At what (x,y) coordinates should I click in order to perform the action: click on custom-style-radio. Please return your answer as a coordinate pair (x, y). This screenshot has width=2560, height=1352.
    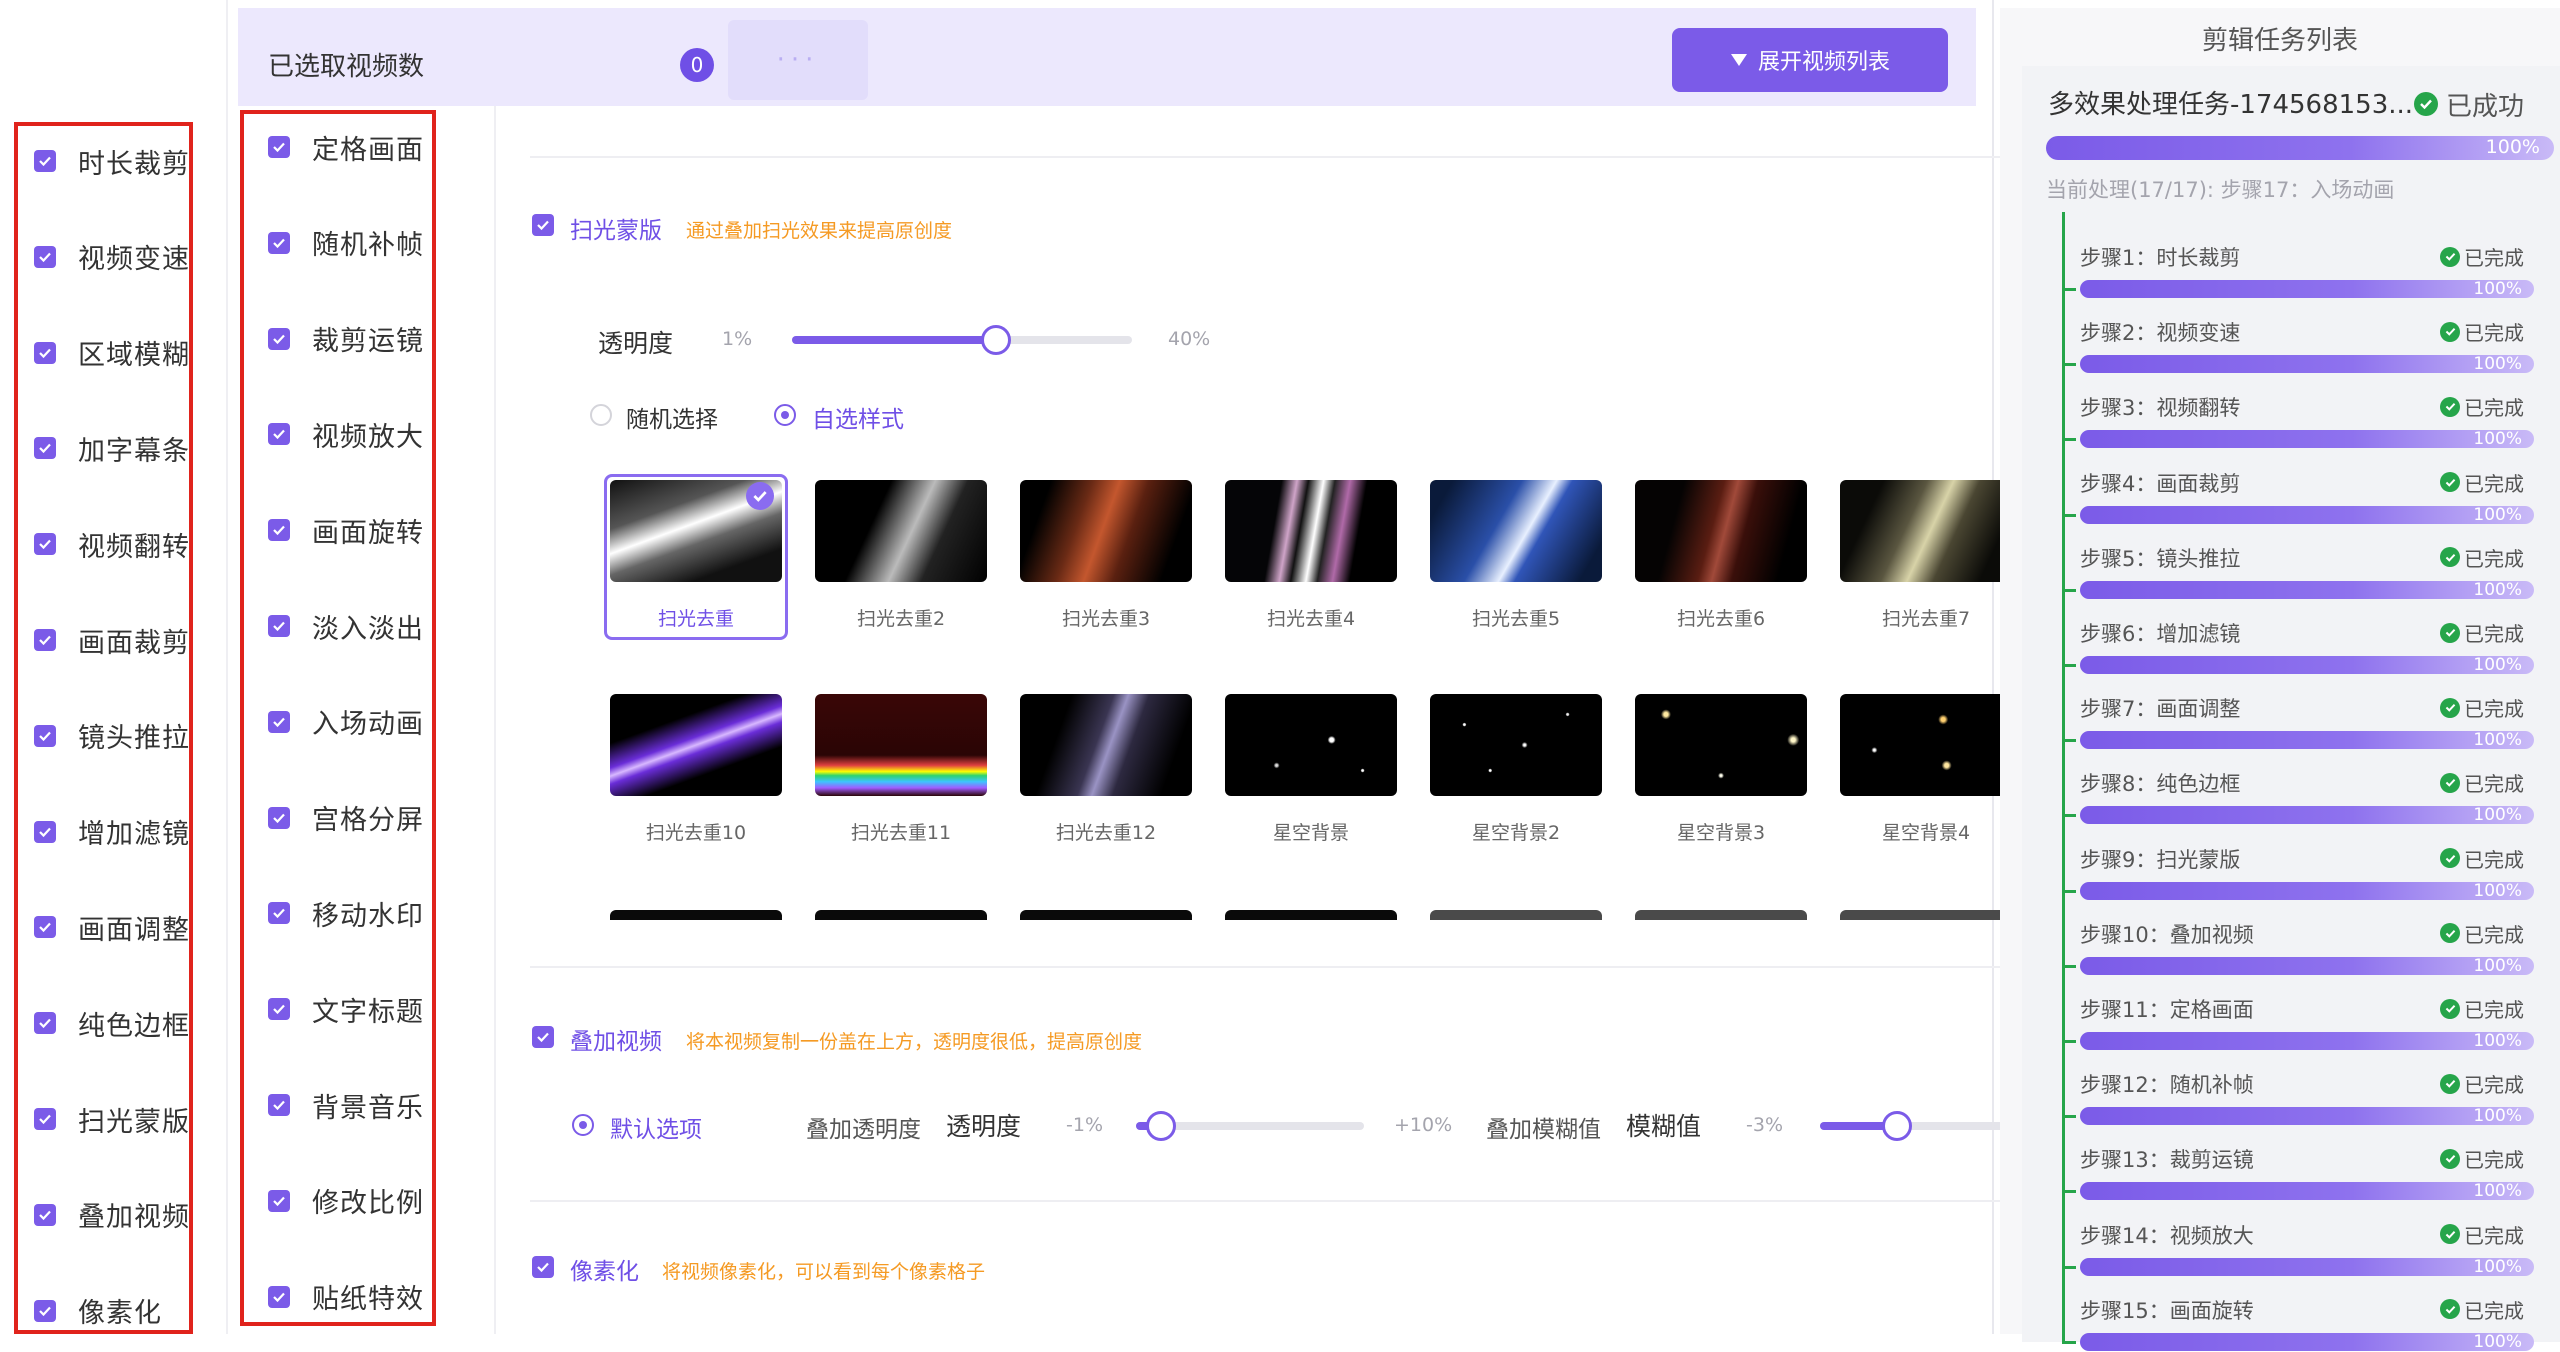
    Looking at the image, I should click on (785, 415).